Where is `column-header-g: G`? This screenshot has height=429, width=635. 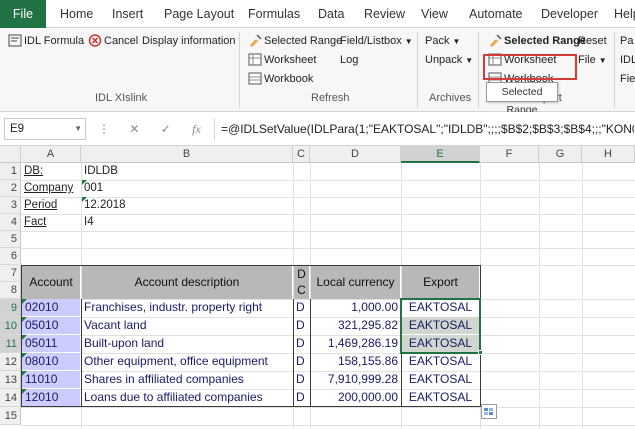 column-header-g: G is located at coordinates (560, 154).